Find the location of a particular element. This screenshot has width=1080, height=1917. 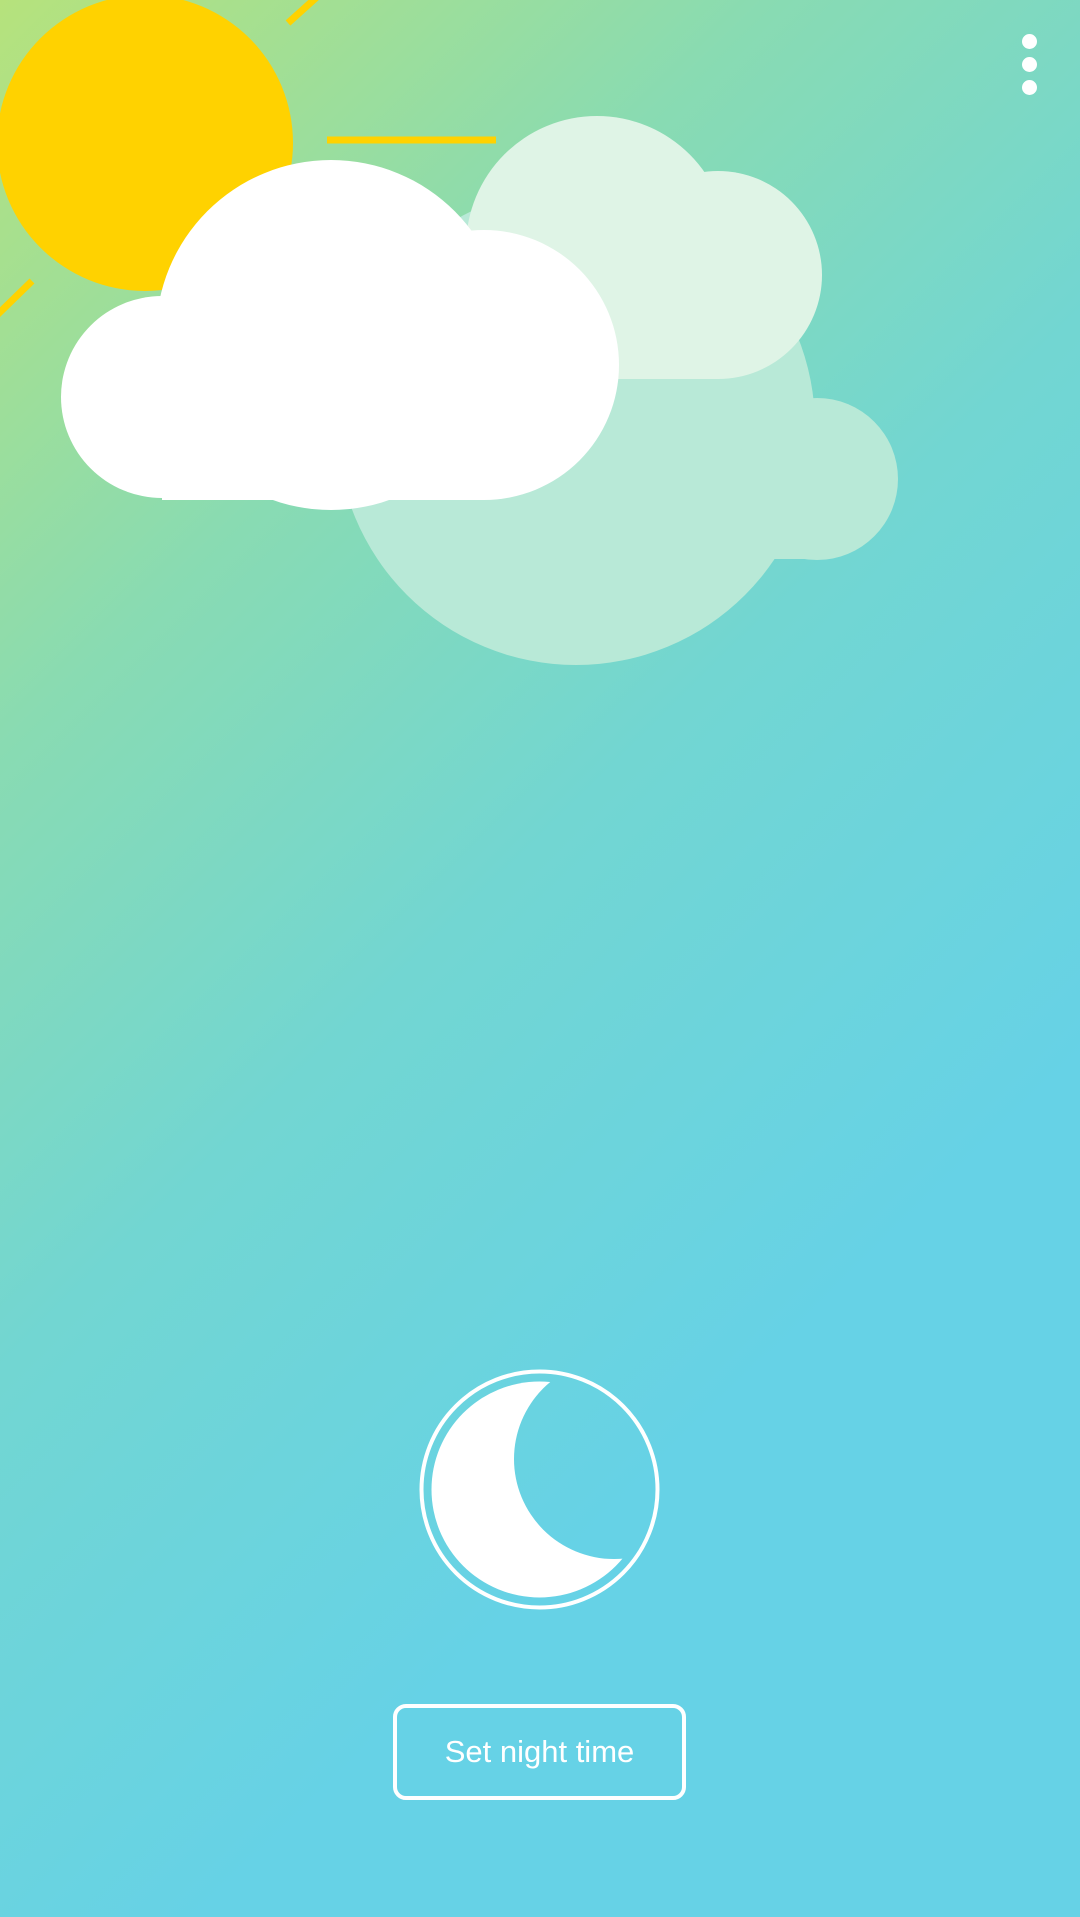

overflow-menu-icon is located at coordinates (1029, 64).